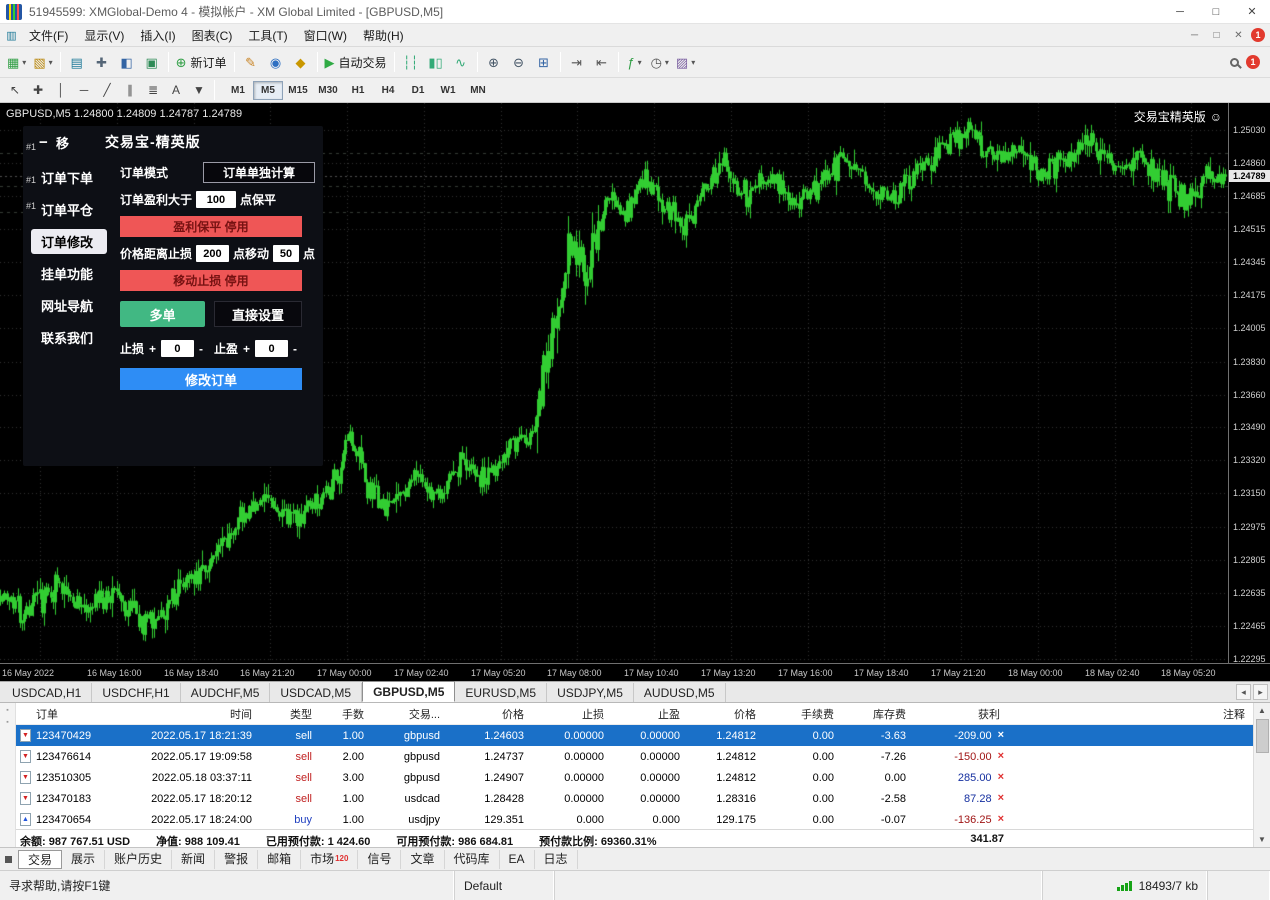 The height and width of the screenshot is (900, 1270). What do you see at coordinates (726, 714) in the screenshot?
I see `col-current-price: 价格` at bounding box center [726, 714].